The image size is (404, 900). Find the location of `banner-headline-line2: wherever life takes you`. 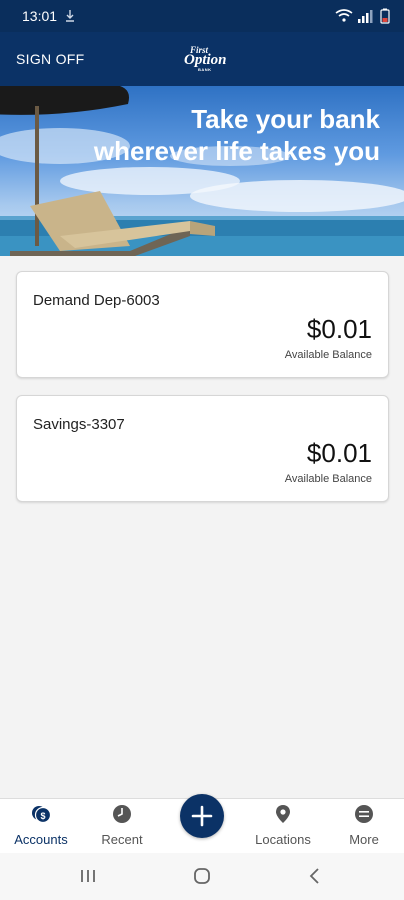

banner-headline-line2: wherever life takes you is located at coordinates (236, 151).